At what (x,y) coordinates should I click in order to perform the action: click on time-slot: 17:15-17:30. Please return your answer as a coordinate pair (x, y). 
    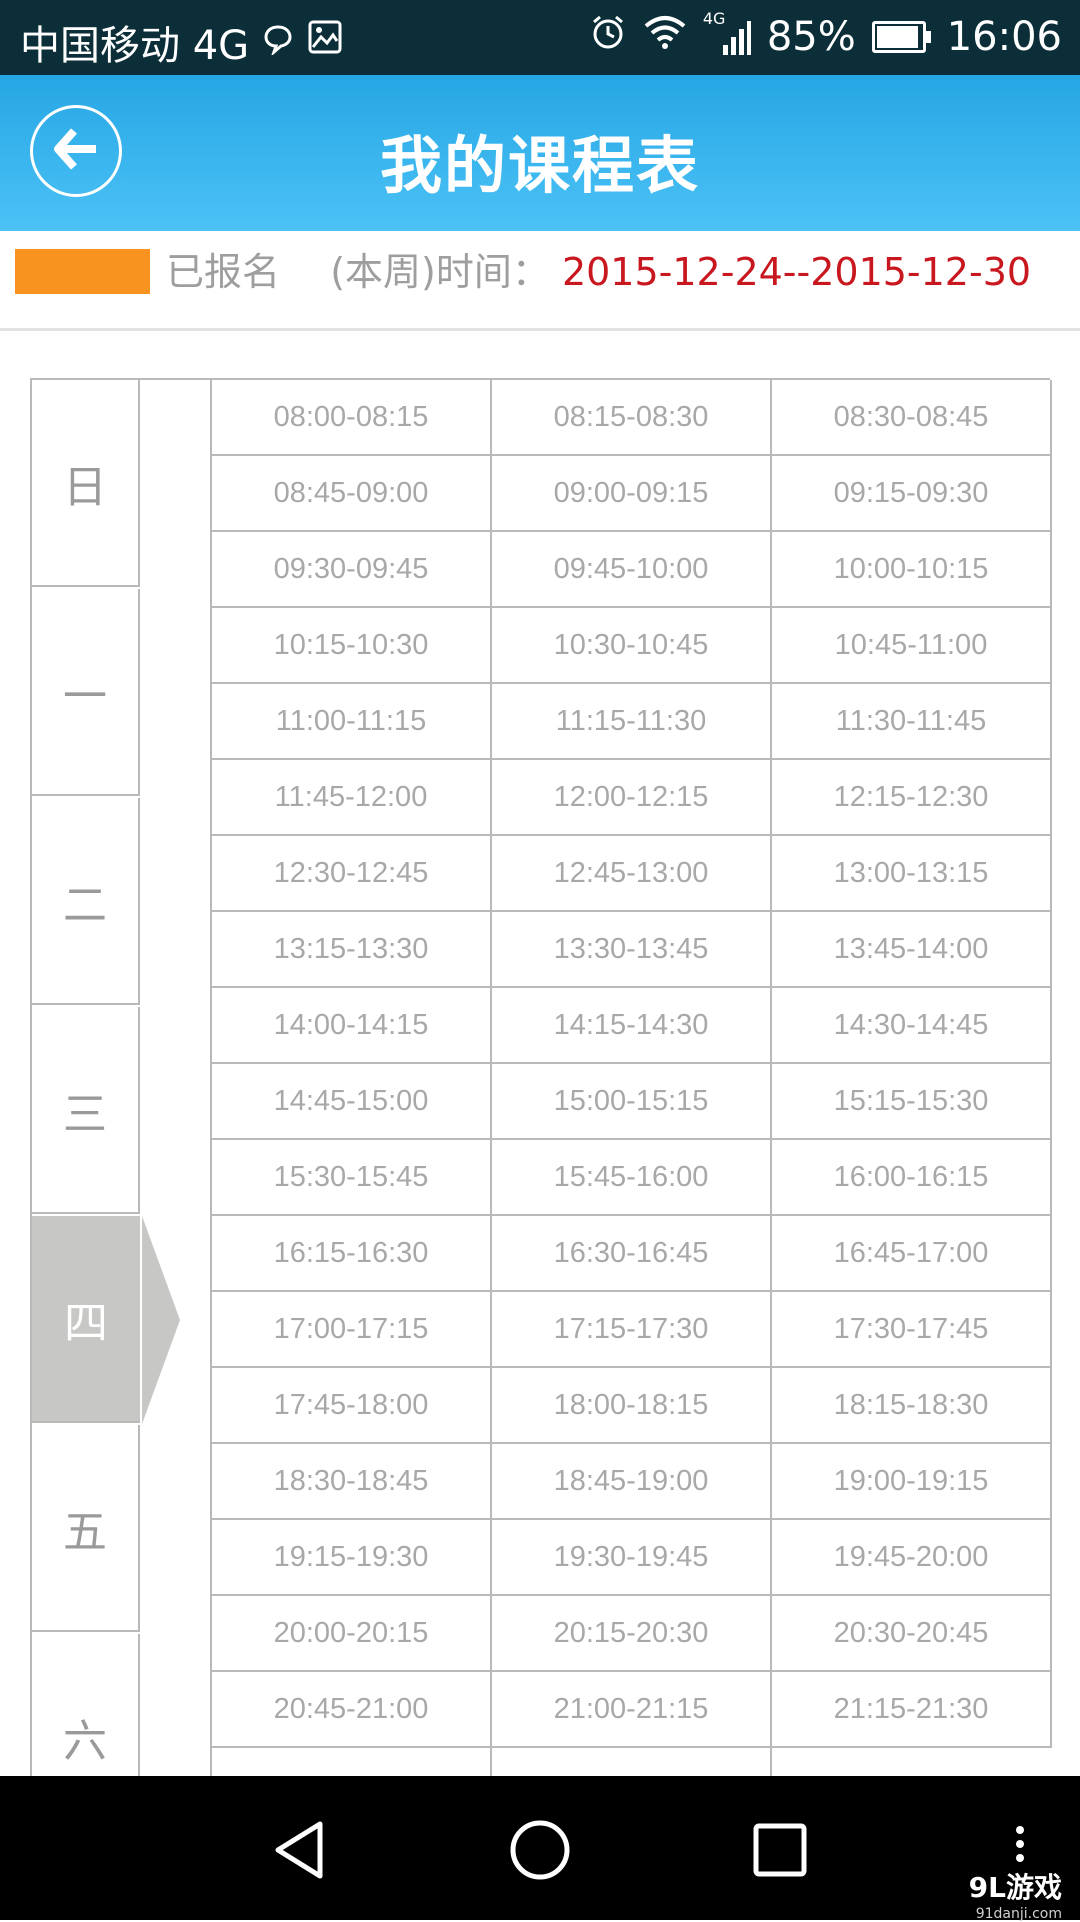
    Looking at the image, I should click on (632, 1330).